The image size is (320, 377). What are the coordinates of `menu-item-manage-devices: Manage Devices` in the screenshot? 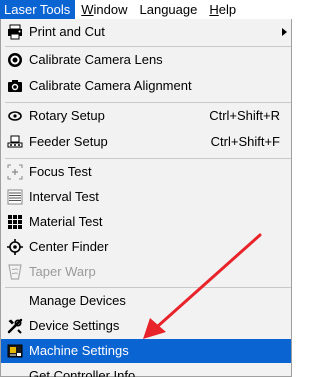 It's located at (146, 301).